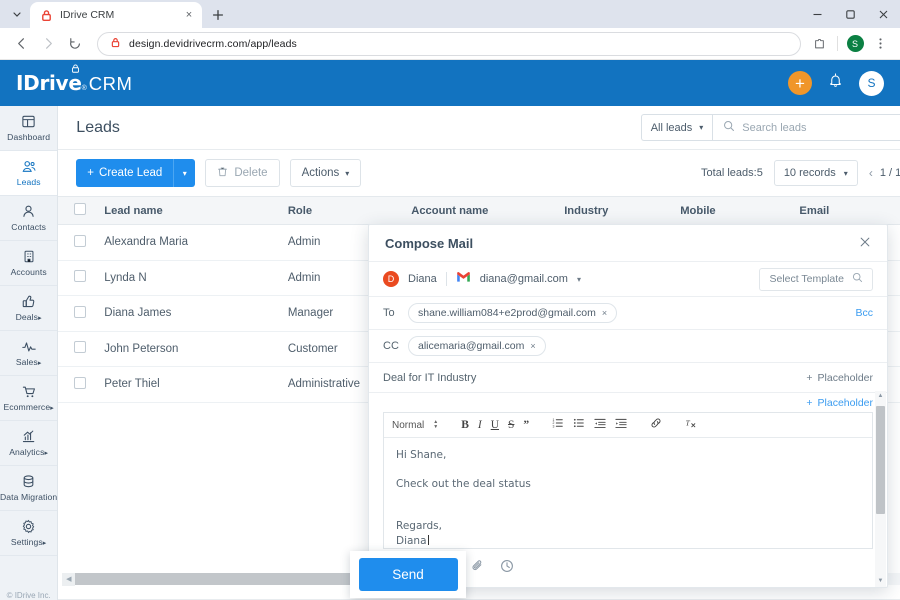  I want to click on tab-search-chevron-down-icon, so click(17, 14).